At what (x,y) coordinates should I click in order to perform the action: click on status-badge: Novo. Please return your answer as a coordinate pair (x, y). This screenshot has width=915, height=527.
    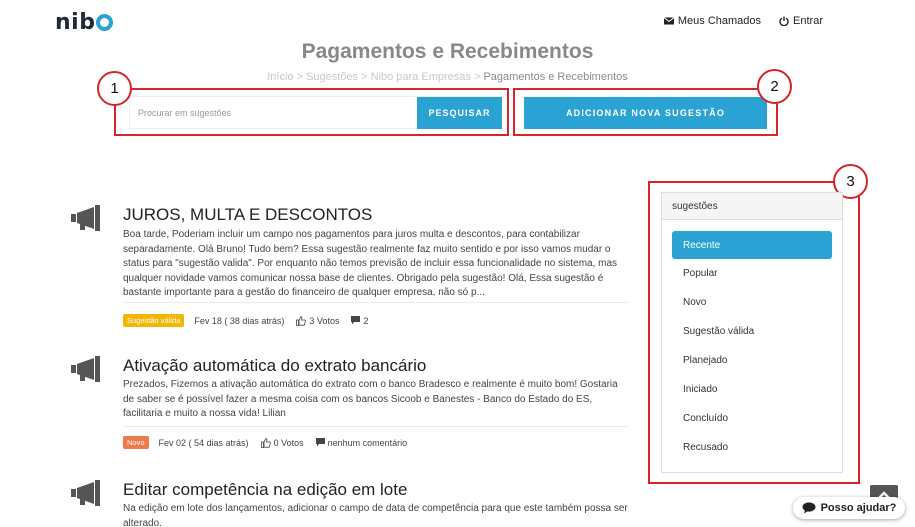
    Looking at the image, I should click on (136, 442).